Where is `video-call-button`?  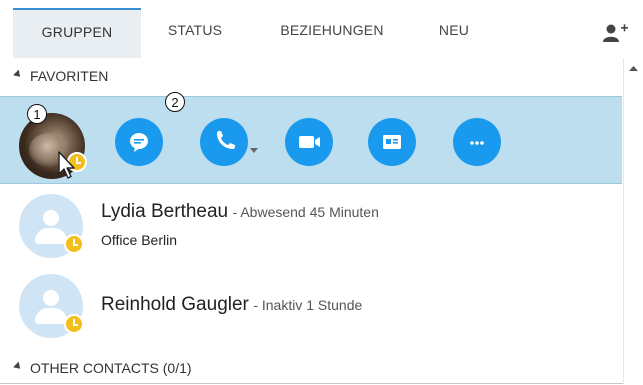
video-call-button is located at coordinates (309, 142).